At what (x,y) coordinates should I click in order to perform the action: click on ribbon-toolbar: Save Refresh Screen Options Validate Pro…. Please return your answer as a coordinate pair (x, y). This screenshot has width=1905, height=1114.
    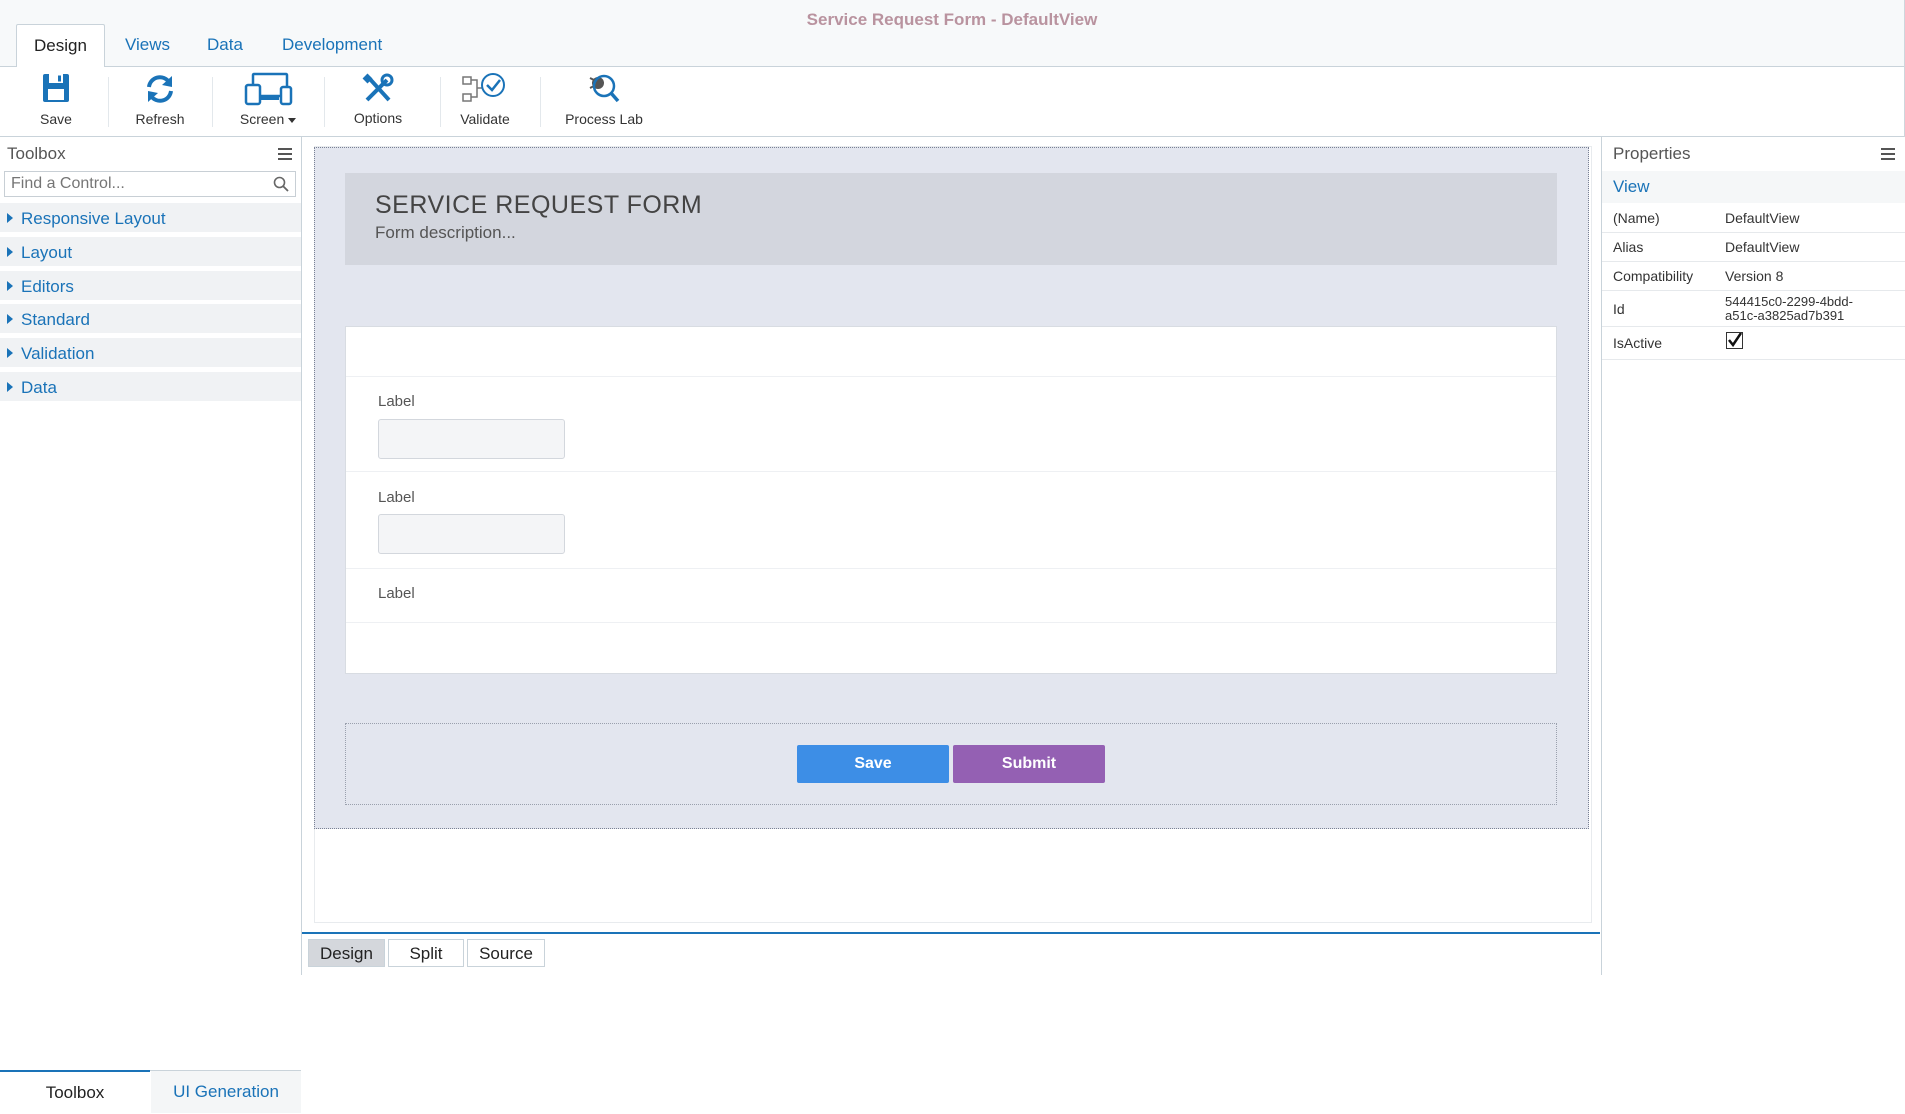
    Looking at the image, I should click on (952, 102).